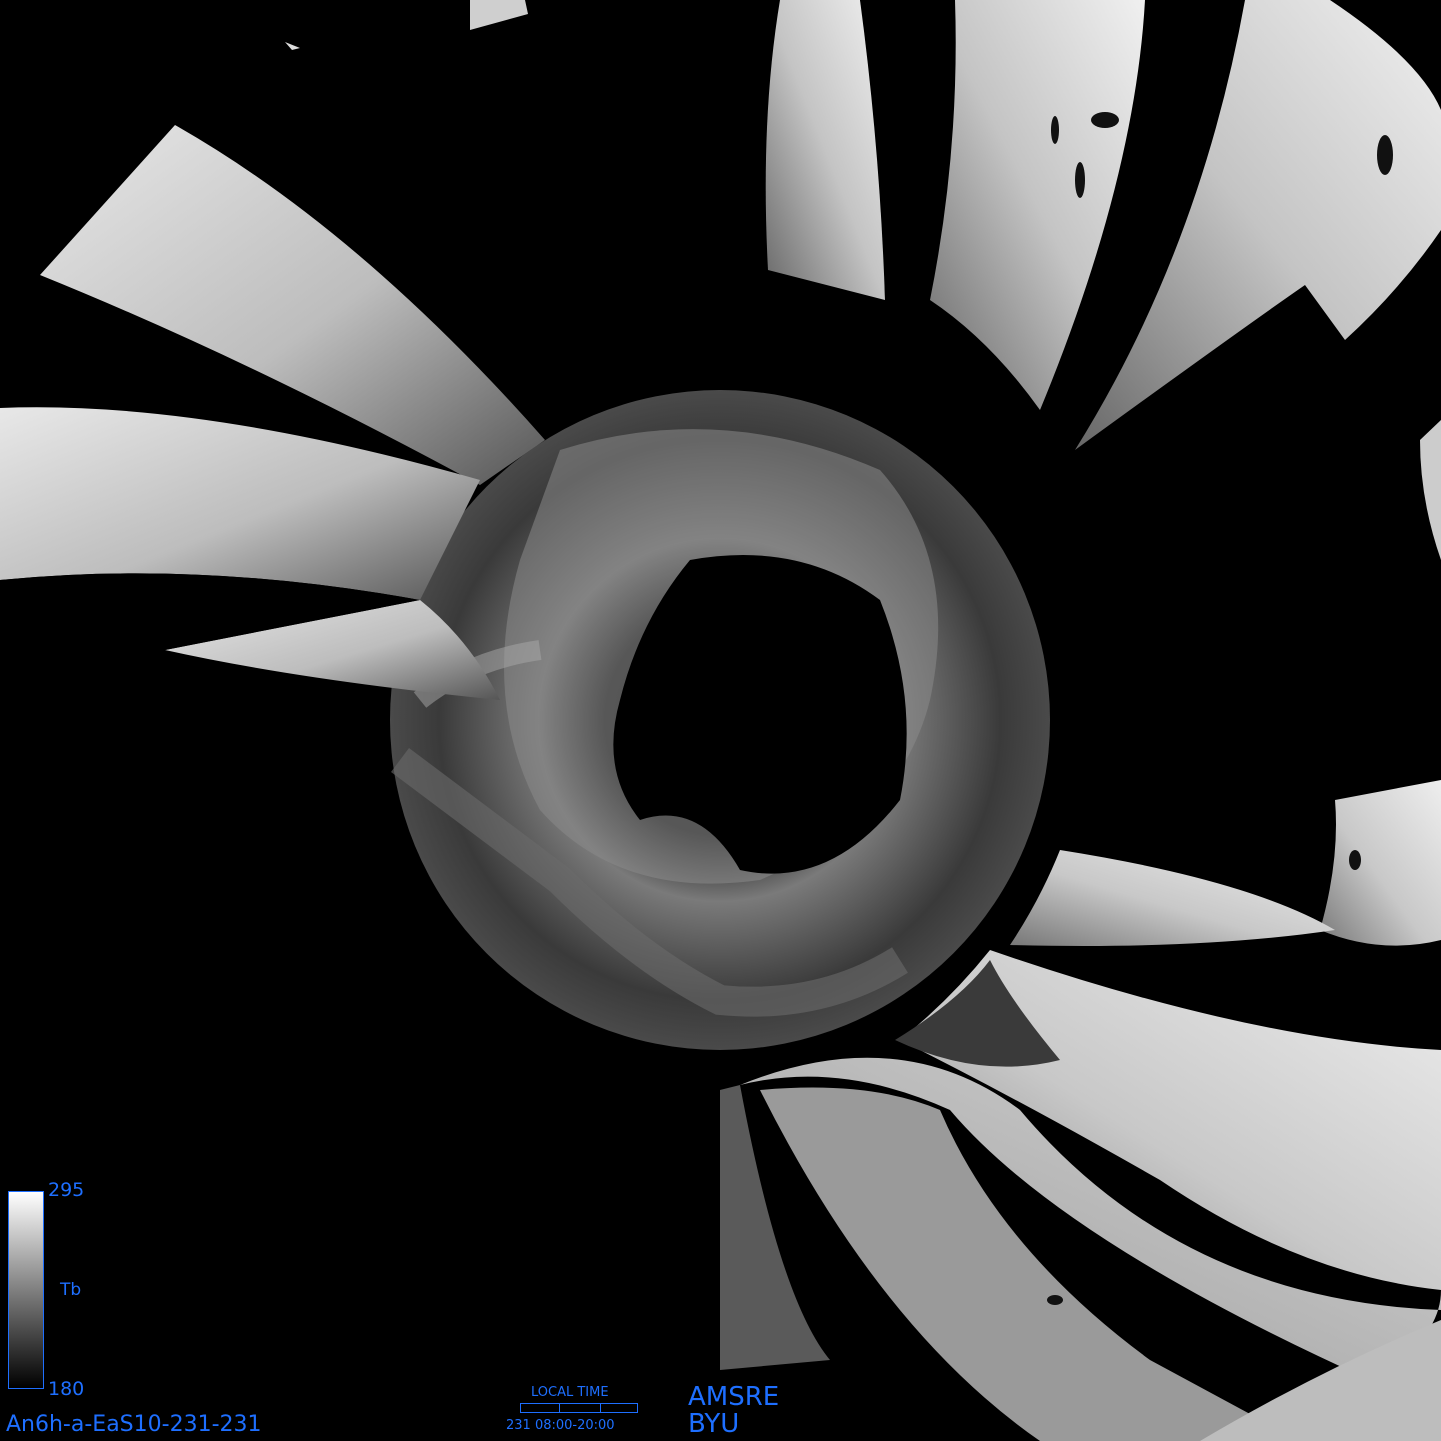 This screenshot has height=1441, width=1441. Describe the element at coordinates (71, 1290) in the screenshot. I see `colorbar-variable-label: Tb` at that location.